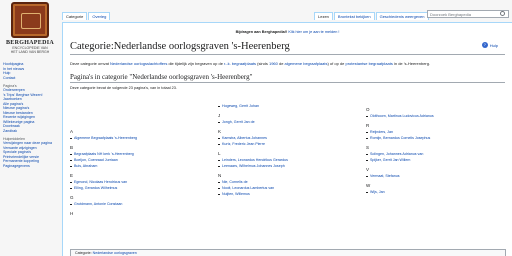 The height and width of the screenshot is (256, 512). What do you see at coordinates (411, 63) in the screenshot?
I see `intro-text-6: in de 's-Heerenberg.` at bounding box center [411, 63].